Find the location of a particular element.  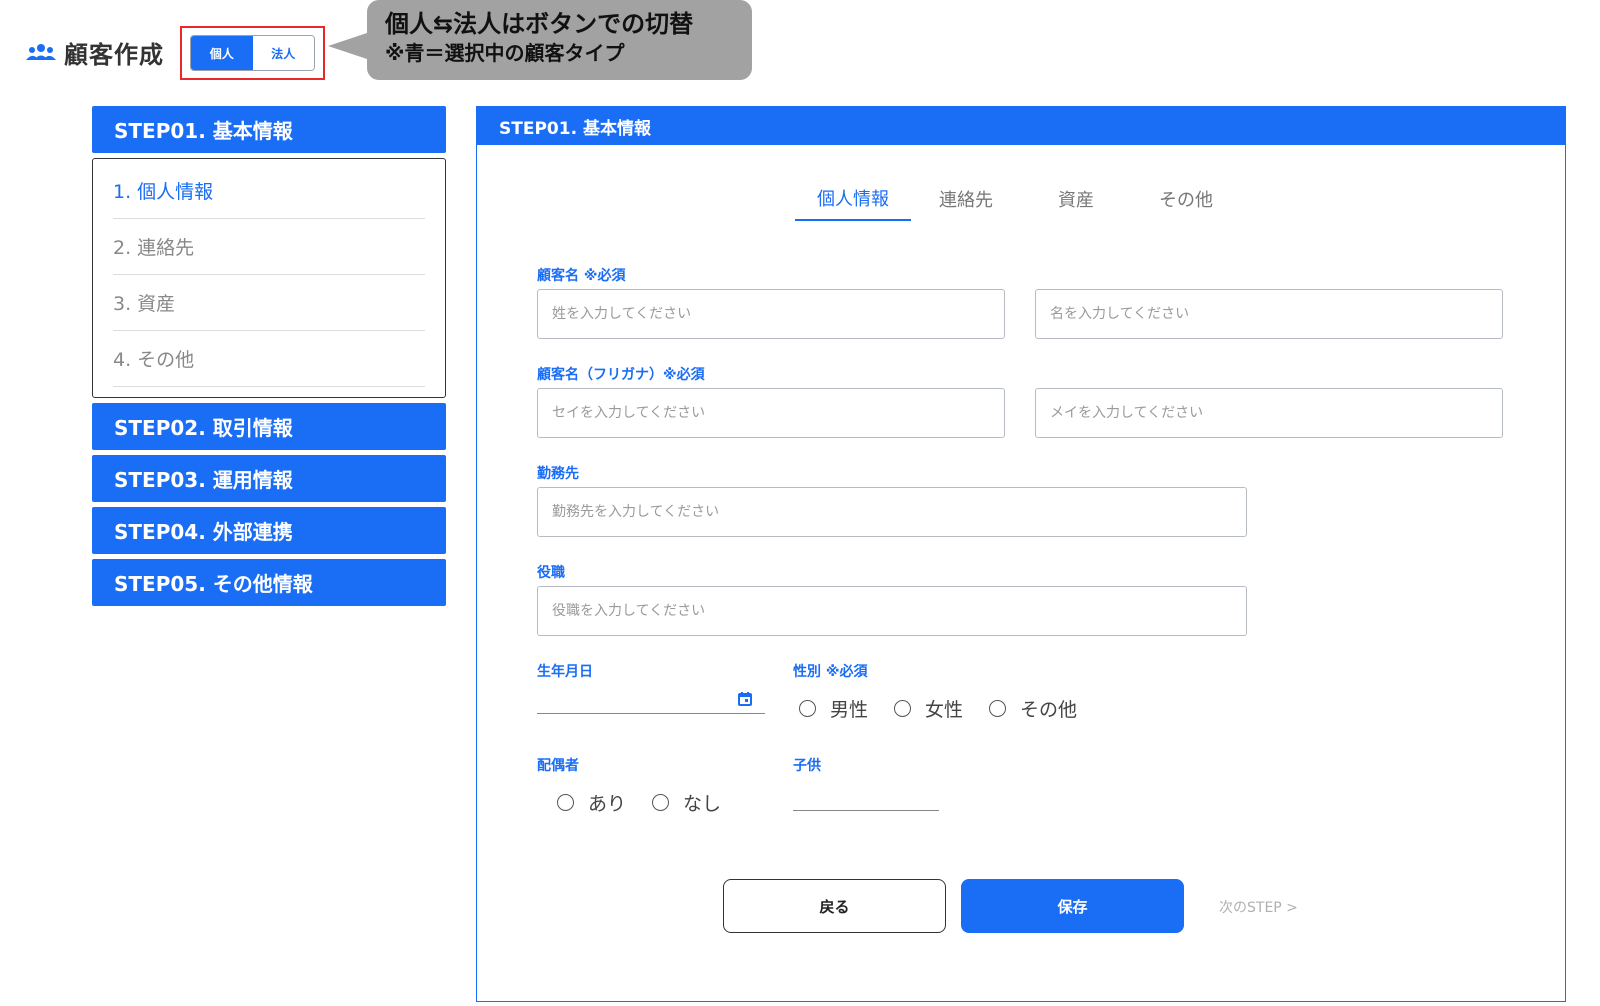

back-button: 戻る is located at coordinates (834, 906).